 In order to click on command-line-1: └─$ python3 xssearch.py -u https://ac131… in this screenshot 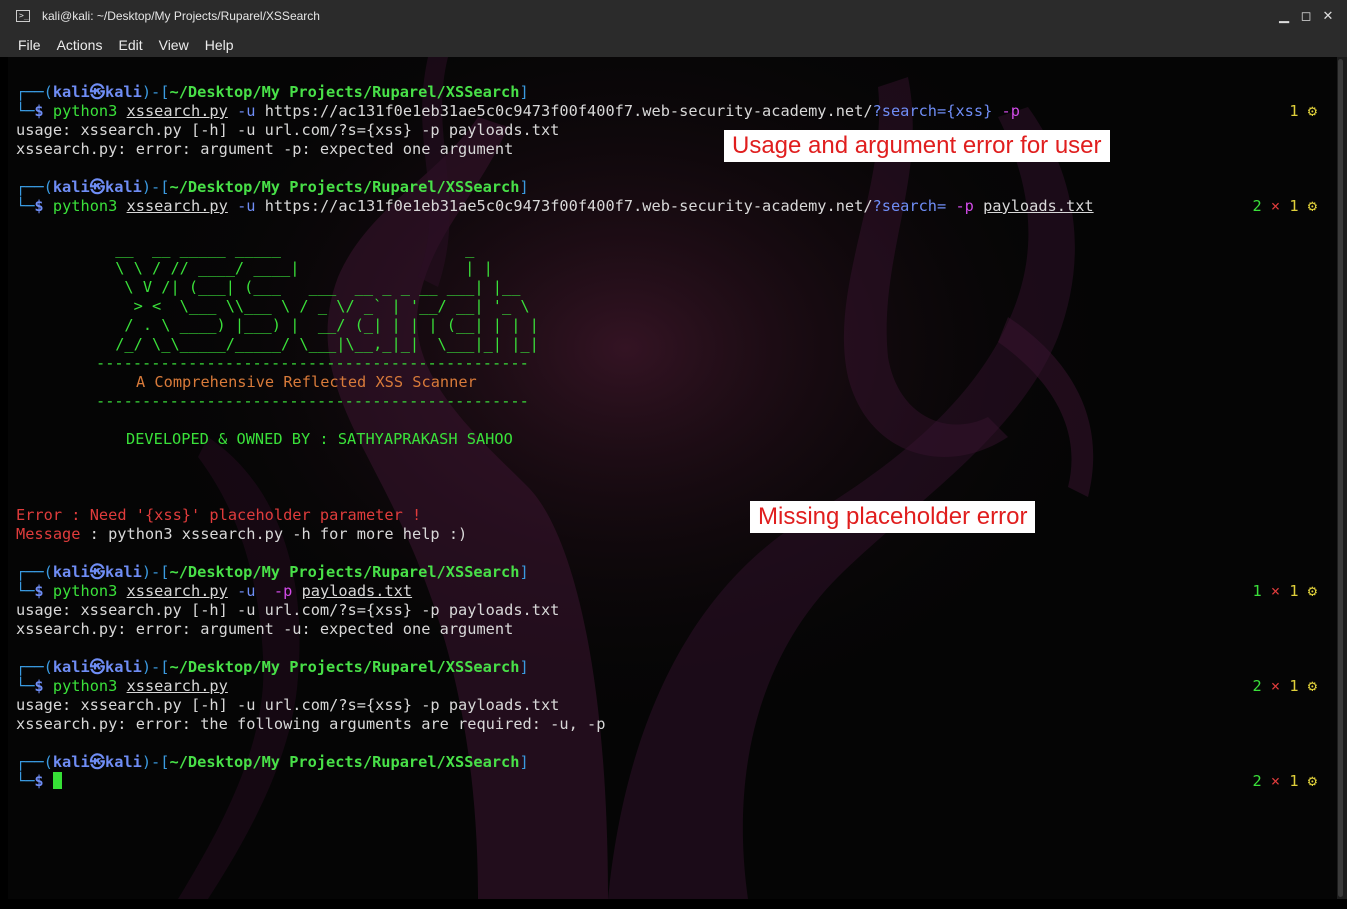, I will do `click(518, 111)`.